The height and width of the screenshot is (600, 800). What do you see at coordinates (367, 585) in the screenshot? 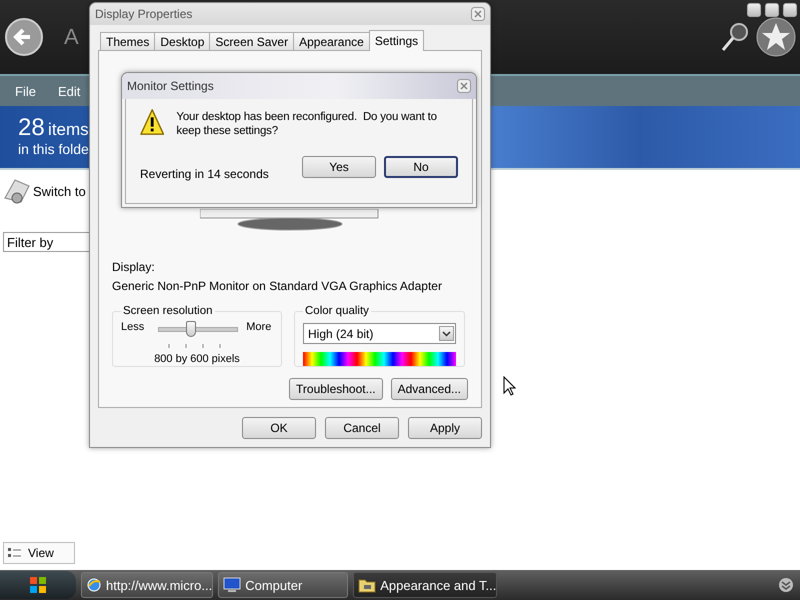
I see `folder-icon` at bounding box center [367, 585].